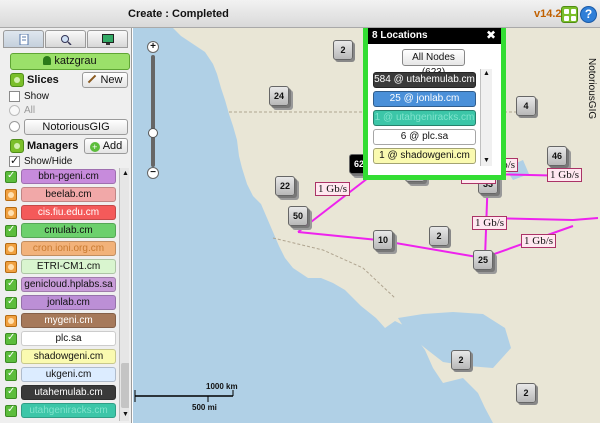  I want to click on close-icon: ✖, so click(491, 36).